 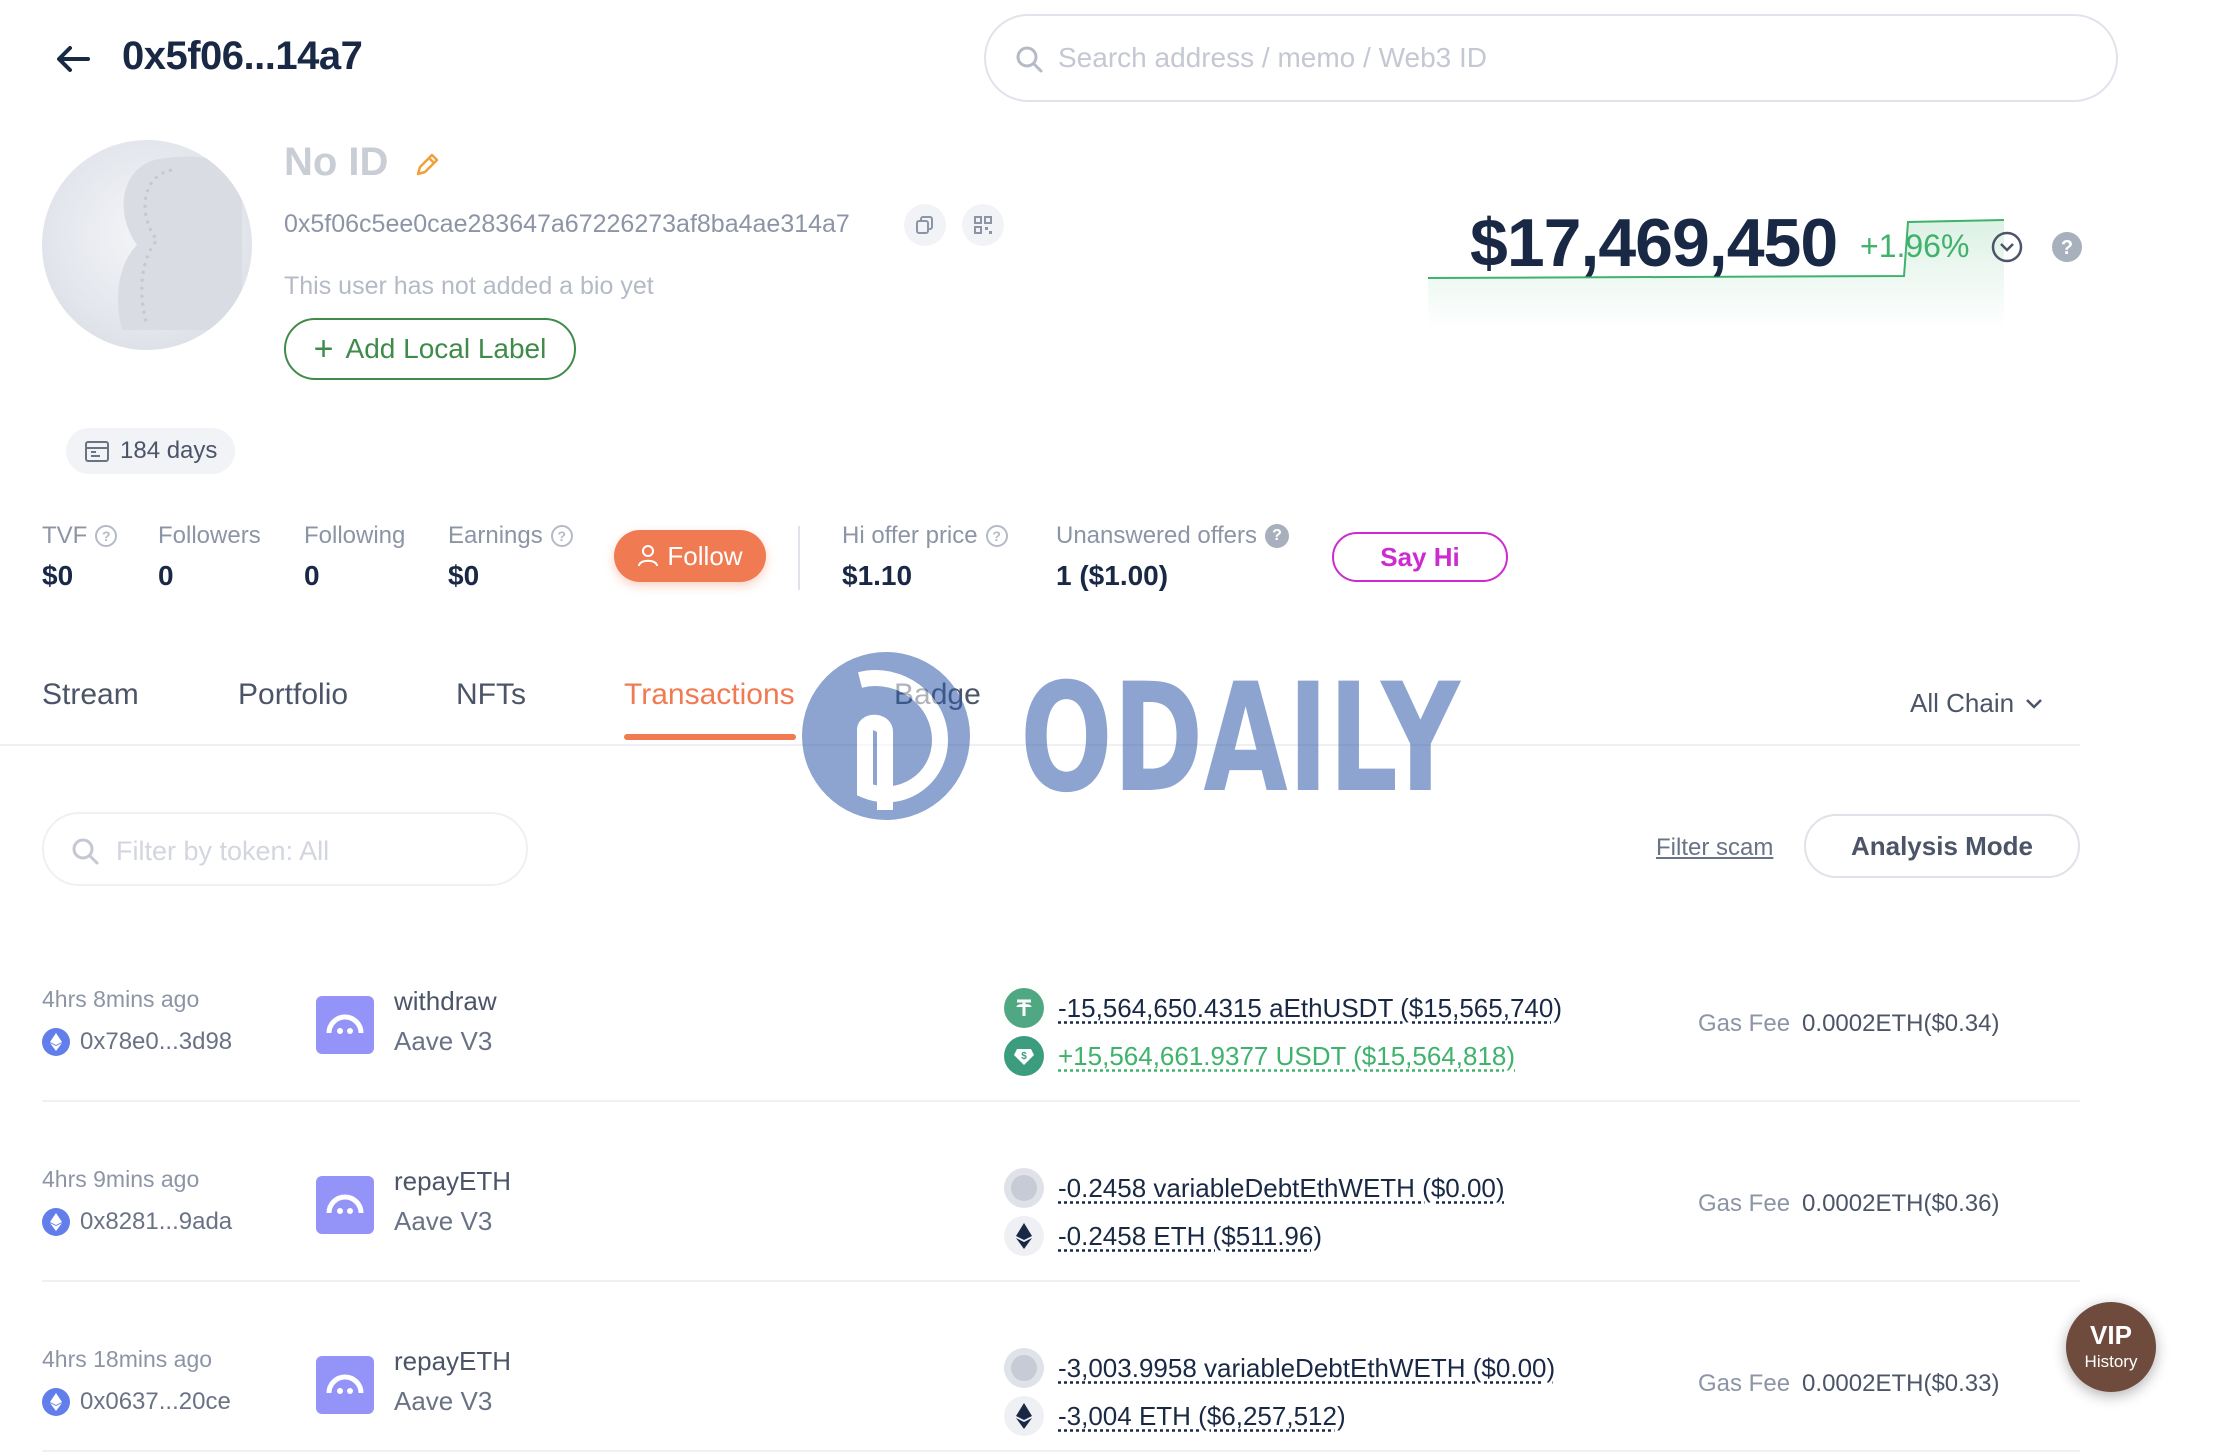 I want to click on profile-name: No ID, so click(x=336, y=162).